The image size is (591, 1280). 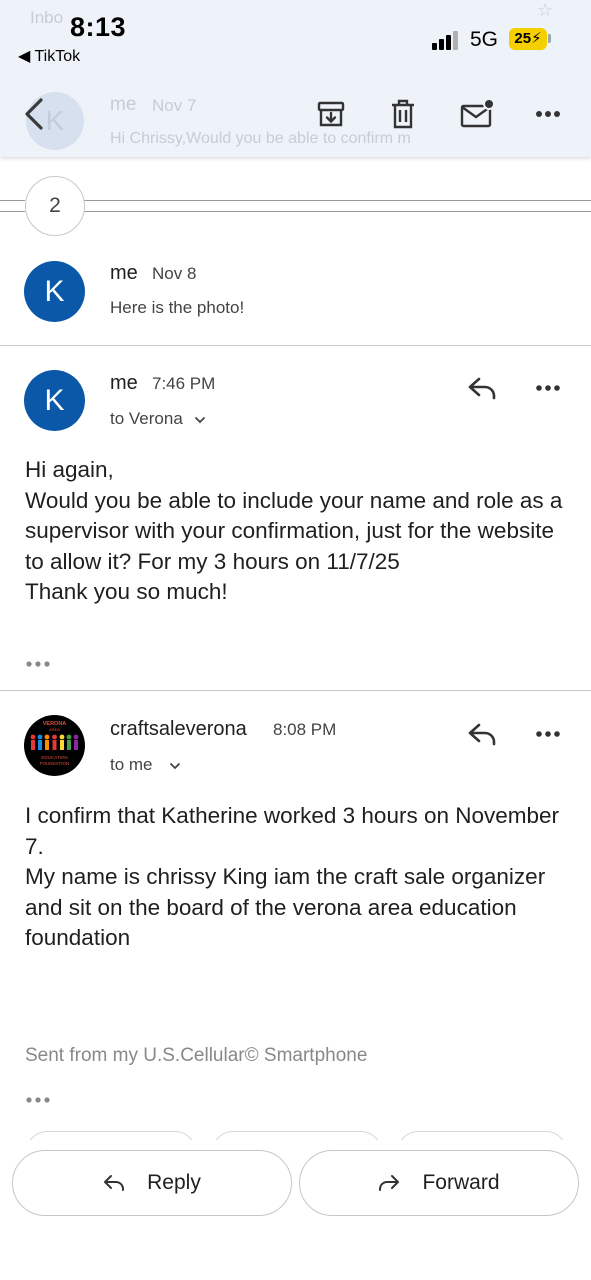 What do you see at coordinates (146, 418) in the screenshot?
I see `recipient-label: to Verona` at bounding box center [146, 418].